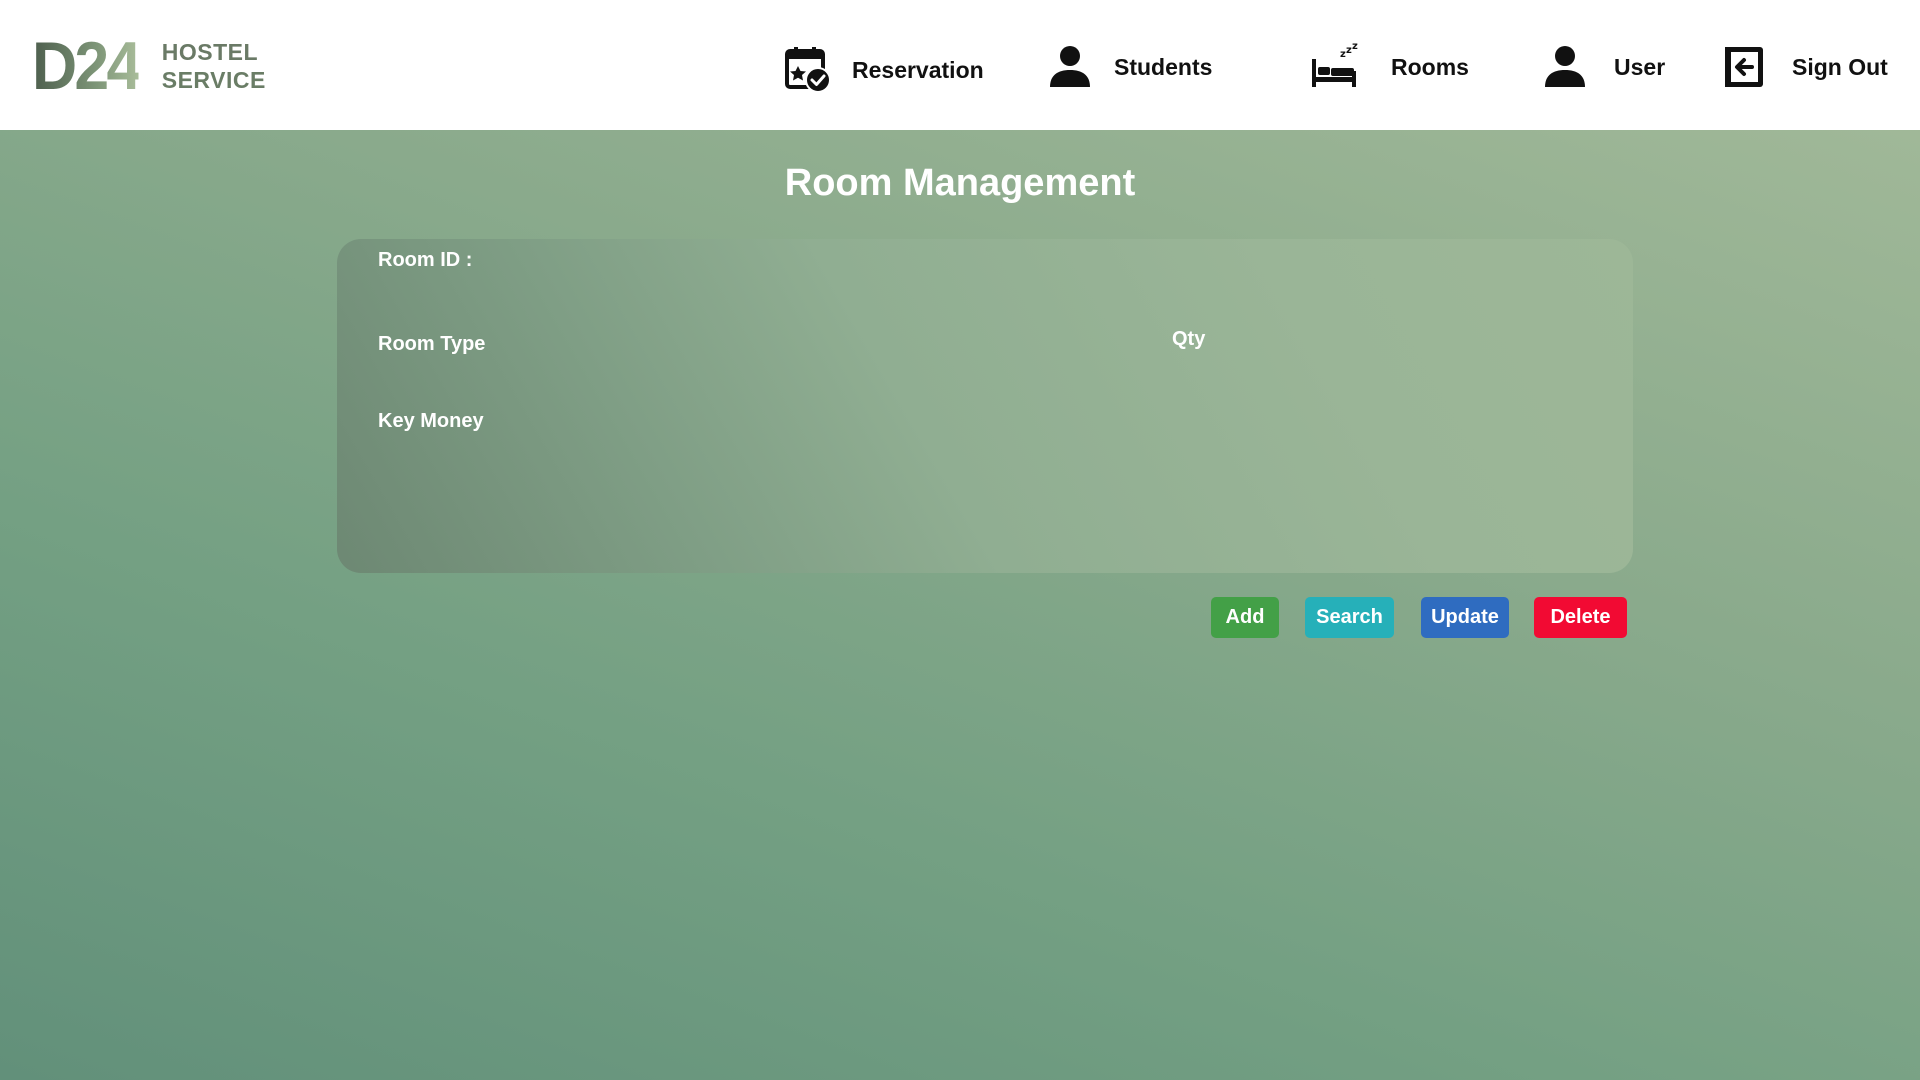 This screenshot has width=1920, height=1080. Describe the element at coordinates (86, 66) in the screenshot. I see `logo-mark: D24` at that location.